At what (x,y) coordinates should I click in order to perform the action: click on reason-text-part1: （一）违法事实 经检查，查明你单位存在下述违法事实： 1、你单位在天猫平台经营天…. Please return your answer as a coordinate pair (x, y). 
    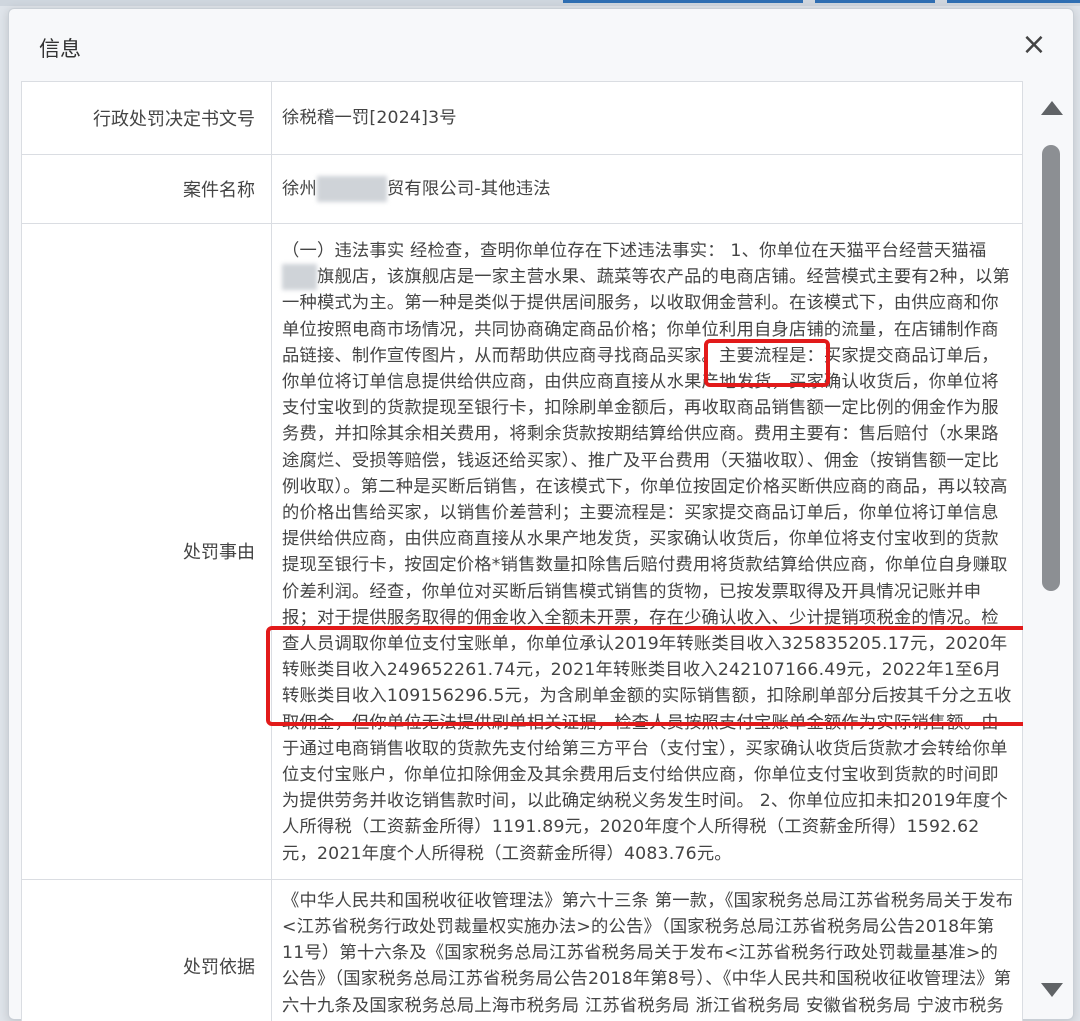
    Looking at the image, I should click on (634, 251).